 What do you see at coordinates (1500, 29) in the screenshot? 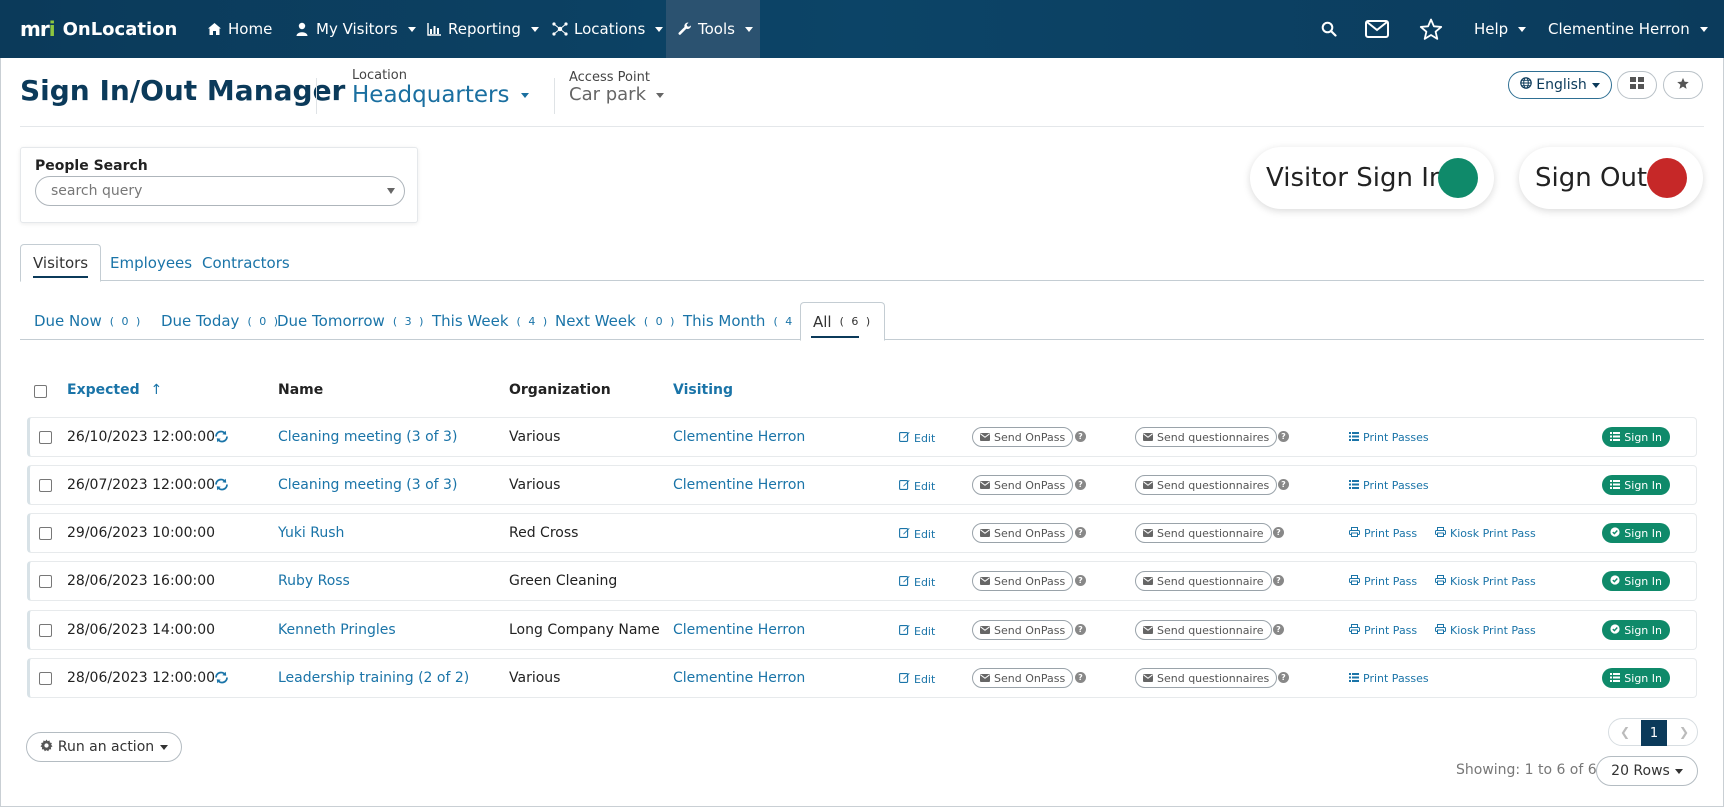
I see `nav-help: Help` at bounding box center [1500, 29].